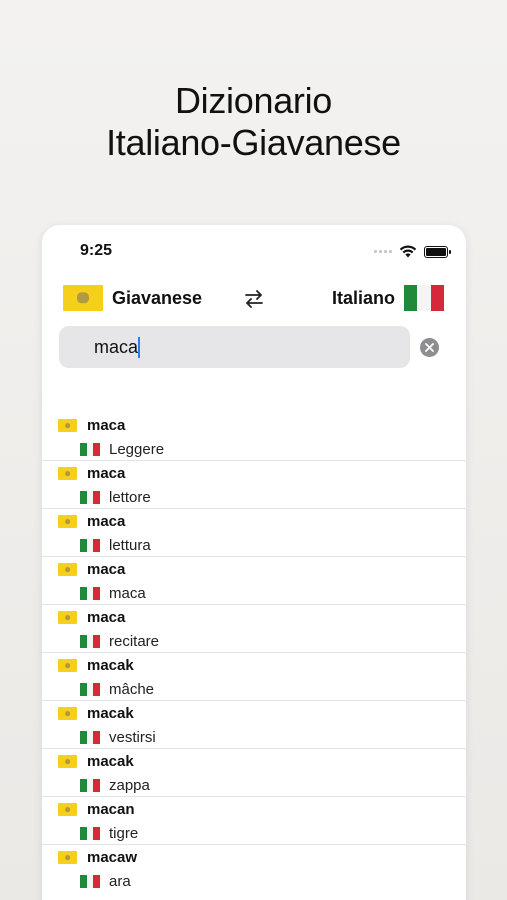 This screenshot has width=507, height=900. What do you see at coordinates (134, 641) in the screenshot?
I see `result-translation: recitare` at bounding box center [134, 641].